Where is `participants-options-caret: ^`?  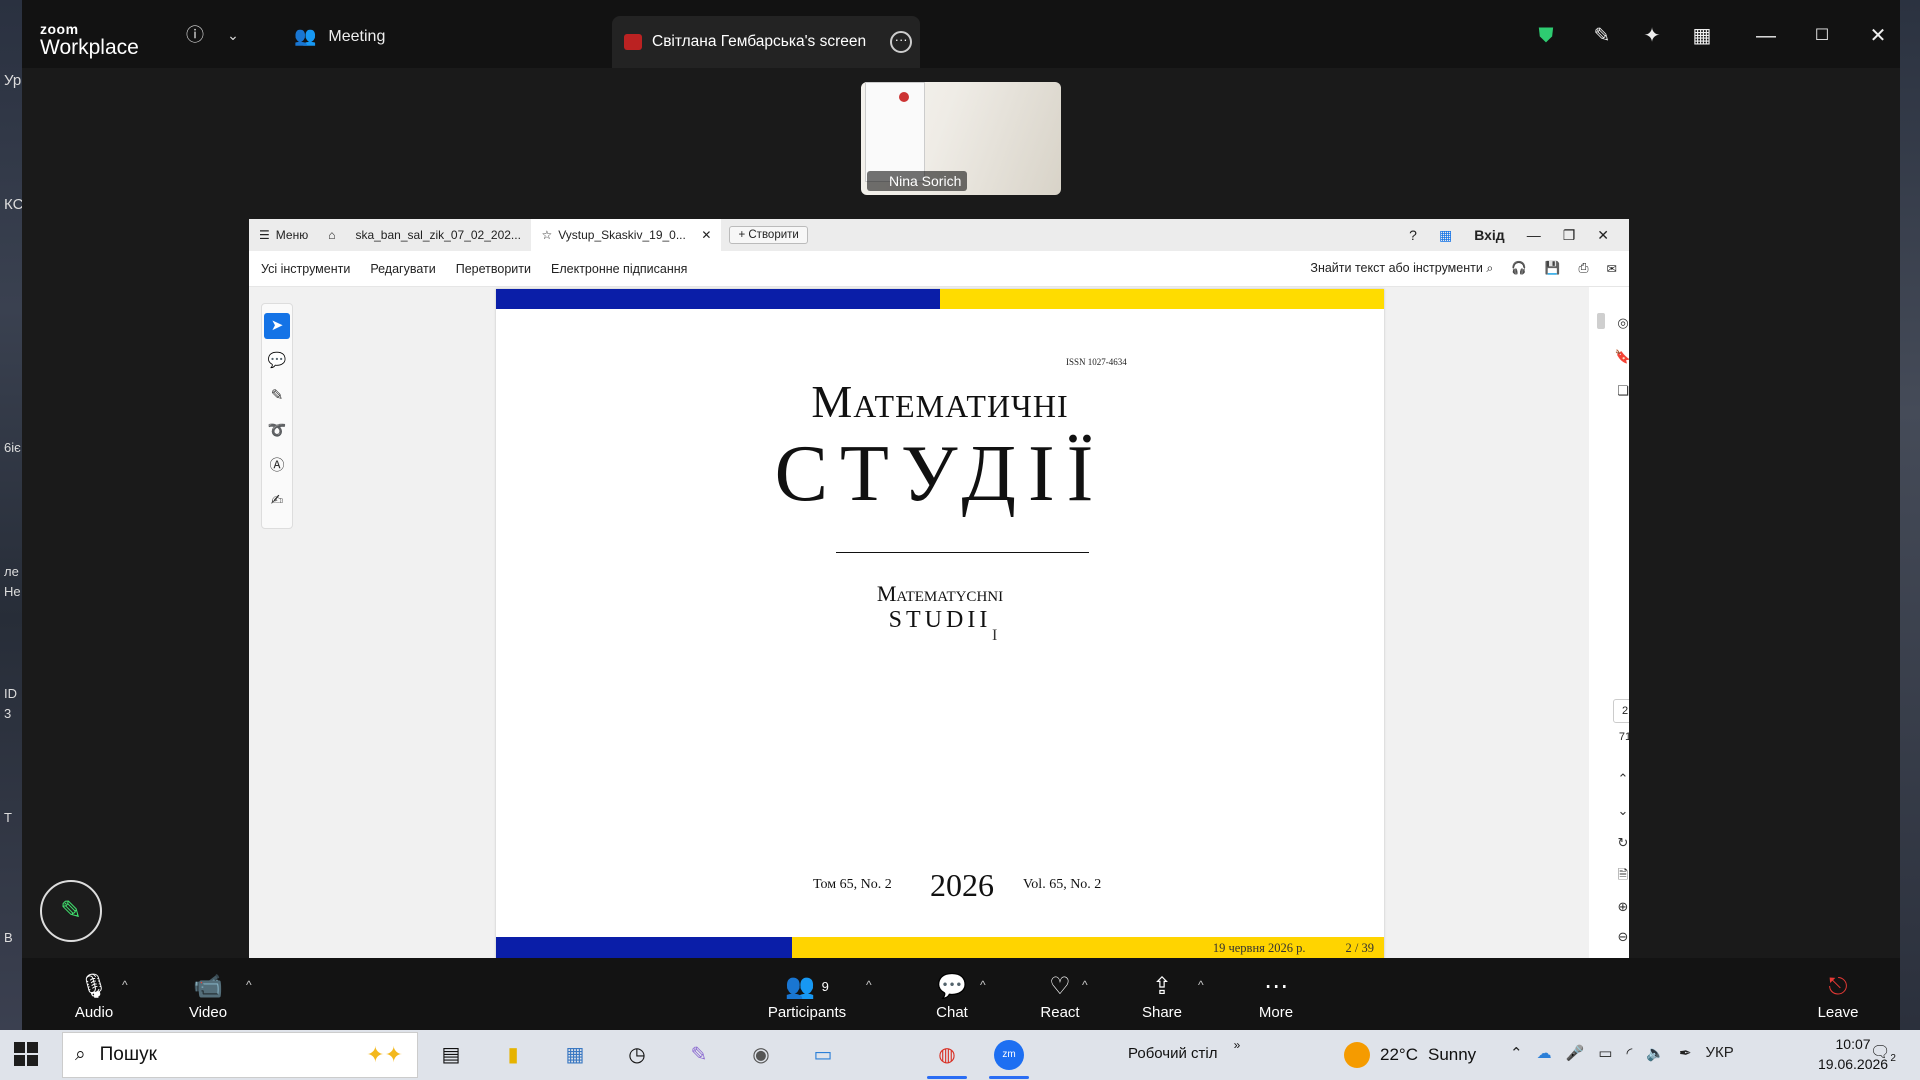
participants-options-caret: ^ is located at coordinates (869, 985).